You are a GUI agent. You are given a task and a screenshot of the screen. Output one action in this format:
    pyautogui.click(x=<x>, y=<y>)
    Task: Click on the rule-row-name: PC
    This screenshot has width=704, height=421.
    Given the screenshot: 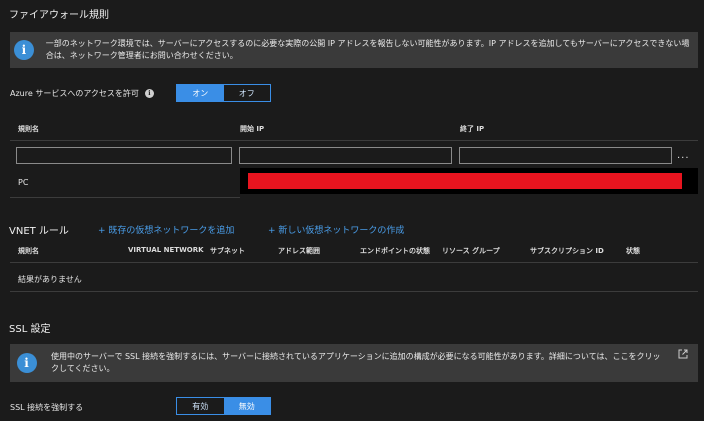 What is the action you would take?
    pyautogui.click(x=23, y=182)
    